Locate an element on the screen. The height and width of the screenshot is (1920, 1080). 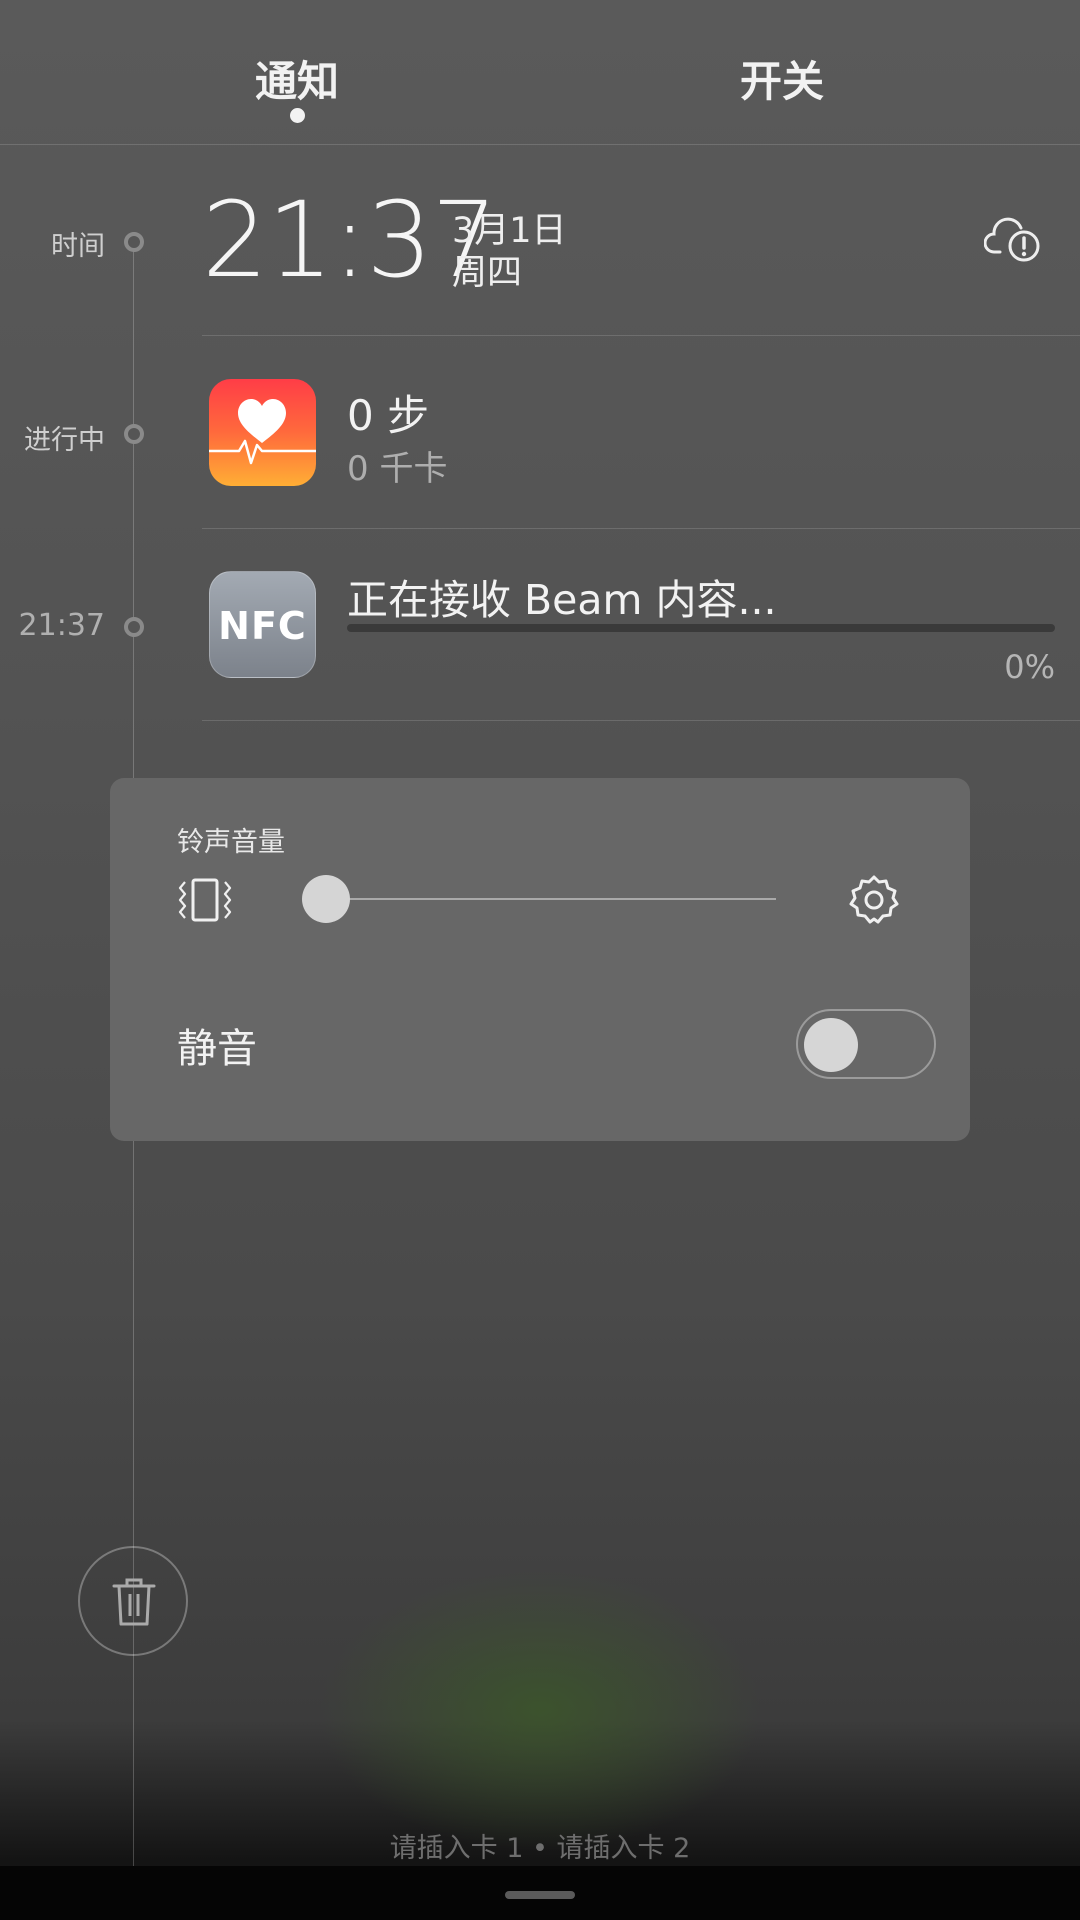
nfc-icon: NFC is located at coordinates (262, 624).